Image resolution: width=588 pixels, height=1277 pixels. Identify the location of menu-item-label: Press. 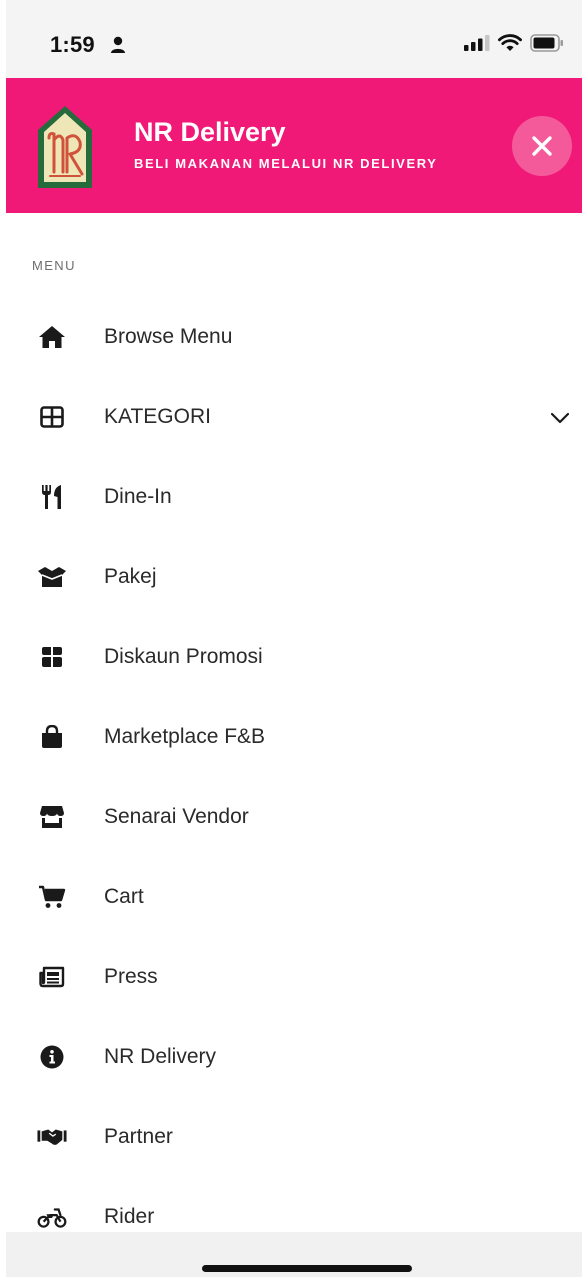
(131, 976).